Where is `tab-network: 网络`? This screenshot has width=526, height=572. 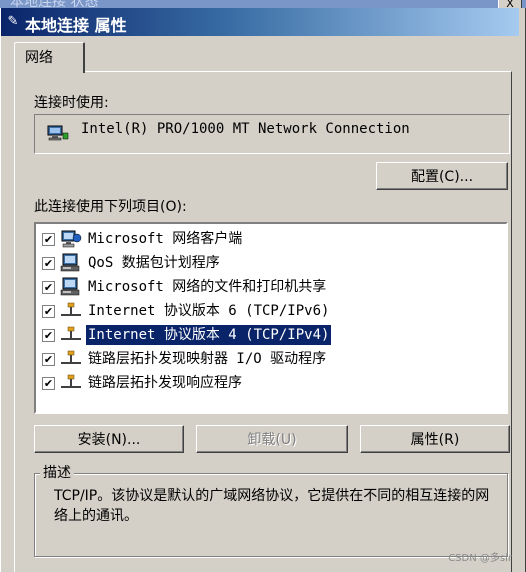
tab-network: 网络 is located at coordinates (49, 57).